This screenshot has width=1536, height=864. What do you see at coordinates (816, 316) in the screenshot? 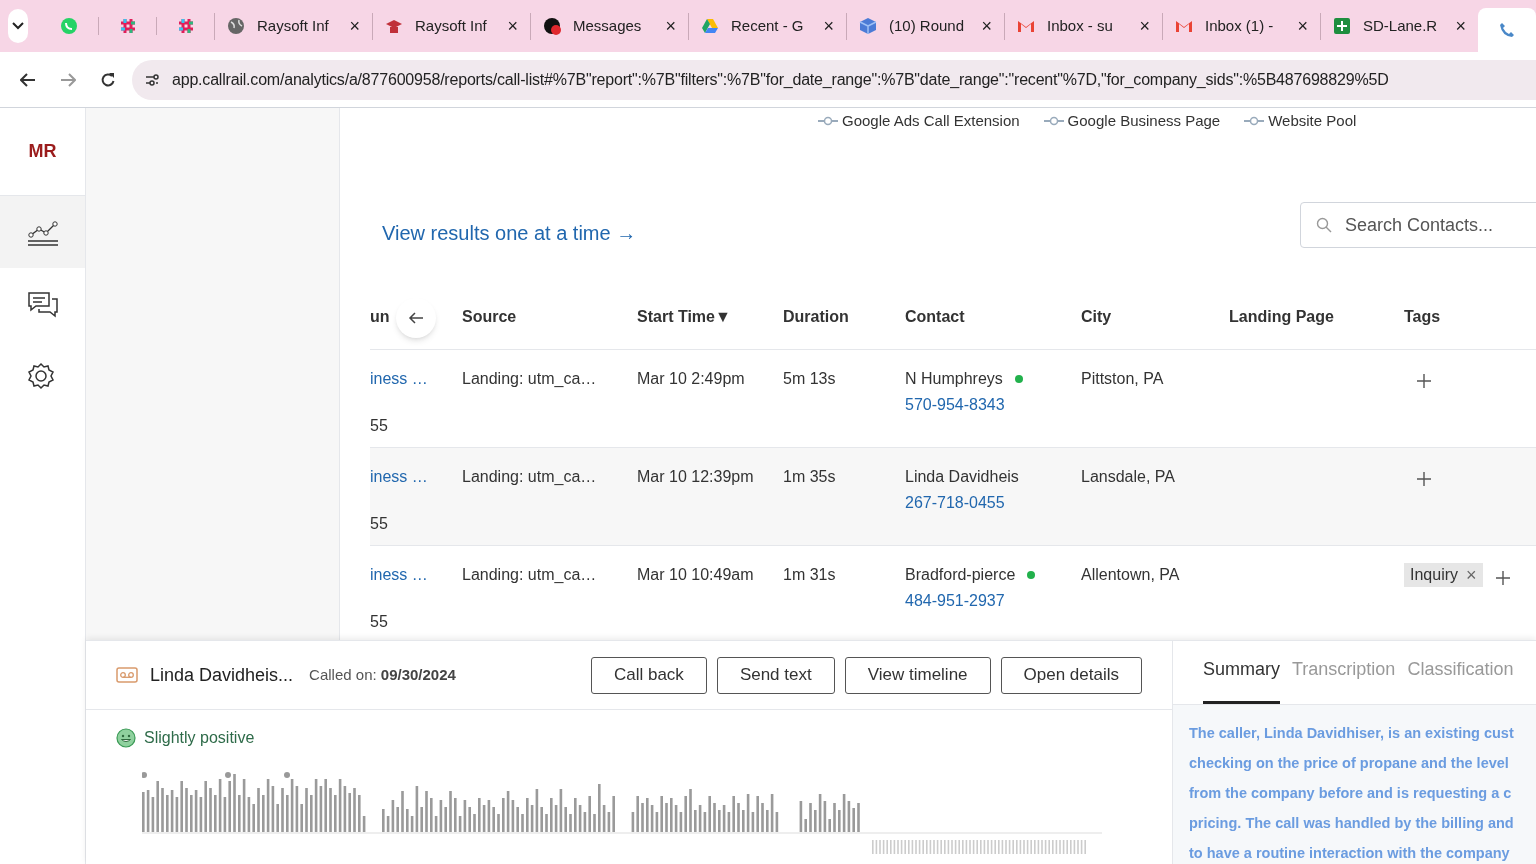
I see `column-header: Duration` at bounding box center [816, 316].